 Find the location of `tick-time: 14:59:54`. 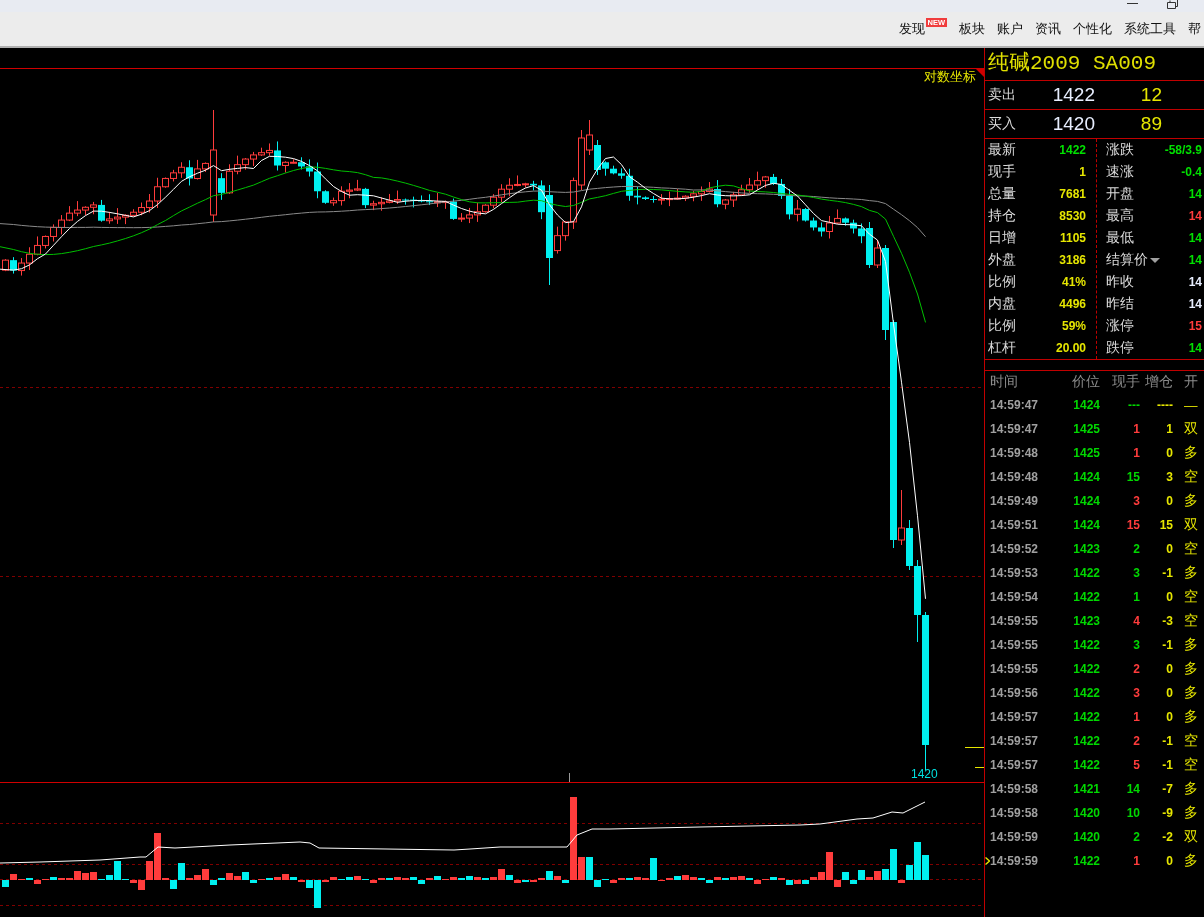

tick-time: 14:59:54 is located at coordinates (1014, 597).